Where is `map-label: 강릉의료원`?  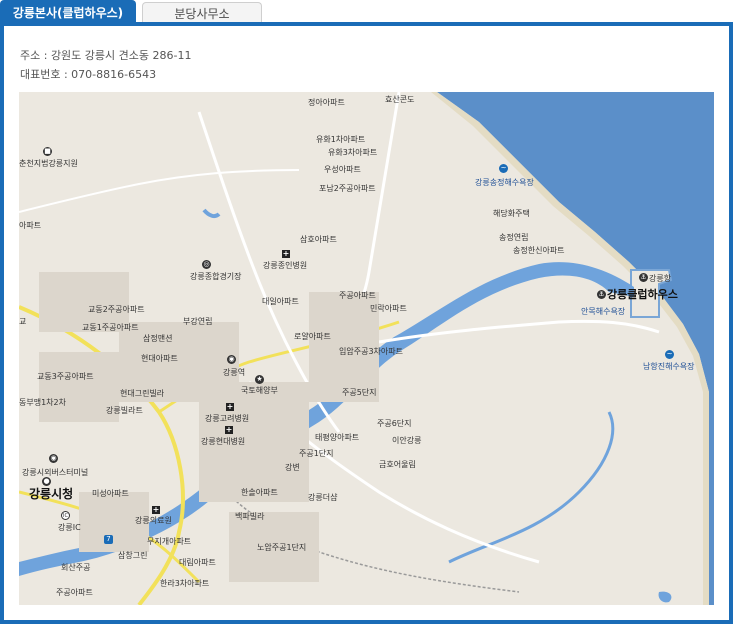
map-label: 강릉의료원 is located at coordinates (153, 520).